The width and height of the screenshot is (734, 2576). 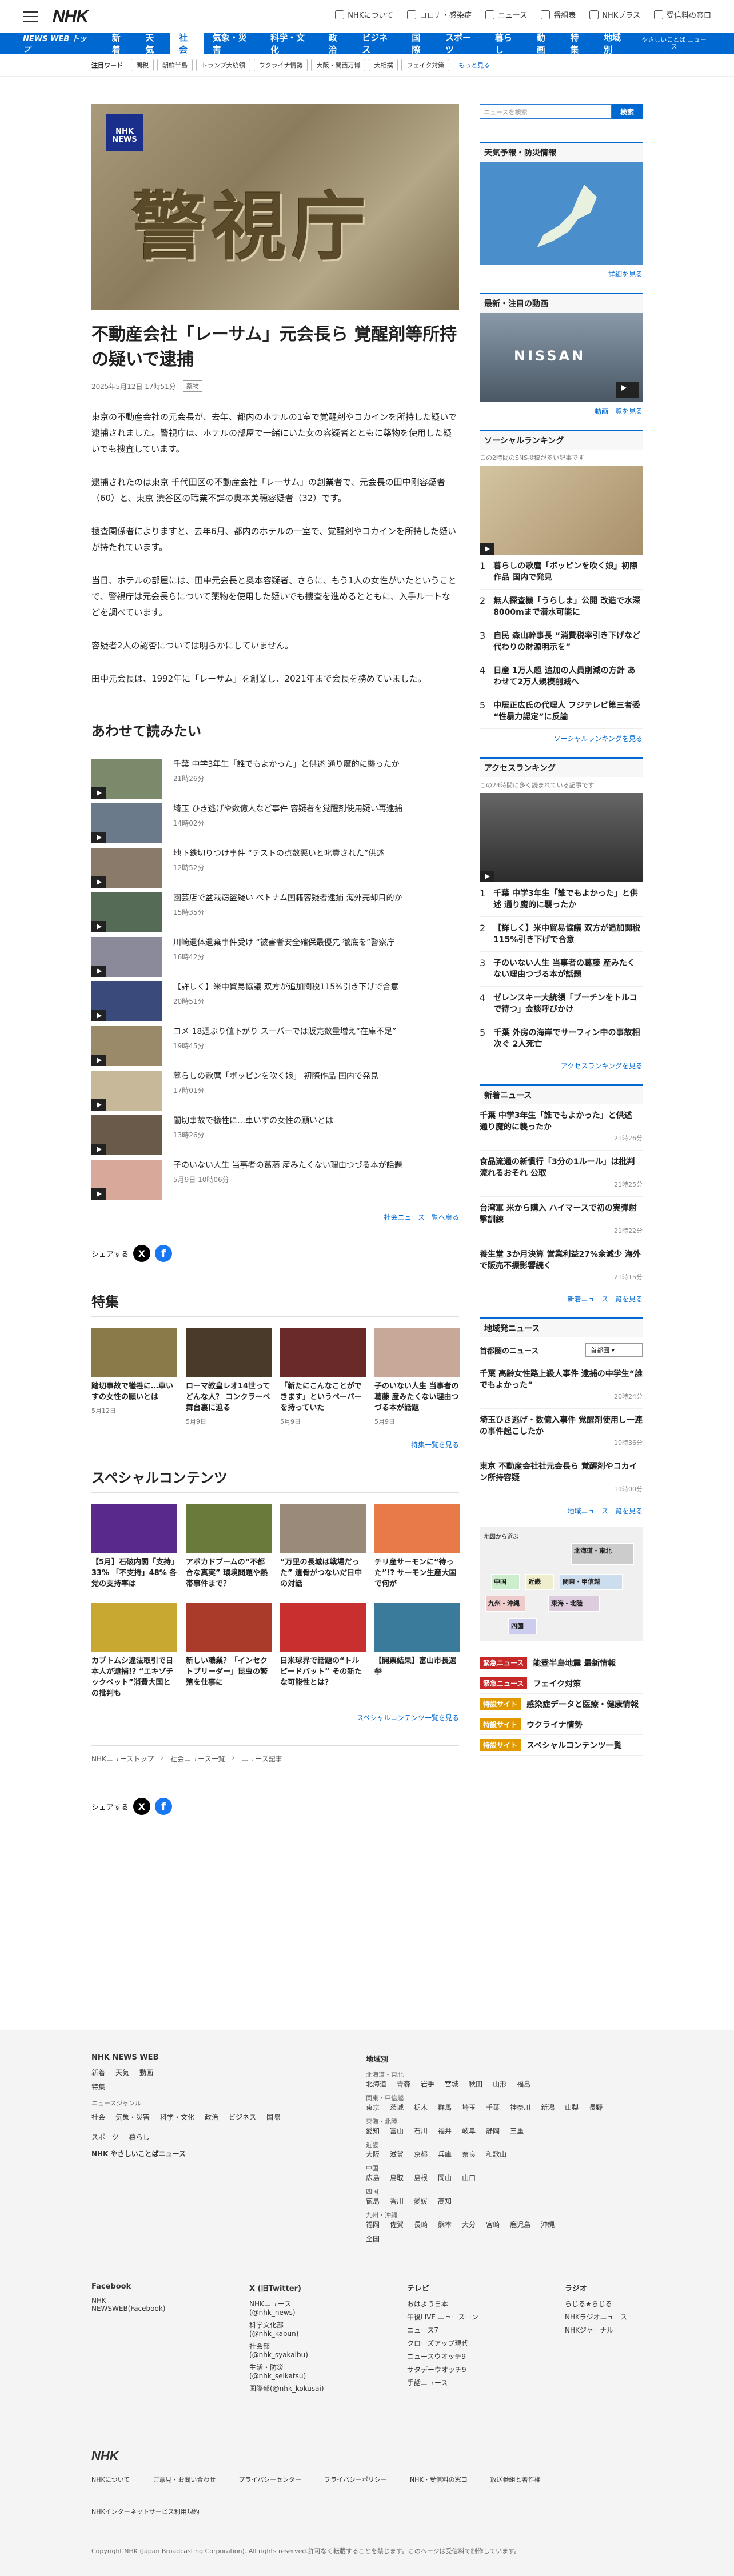 I want to click on nhk-logo: NHK, so click(x=71, y=16).